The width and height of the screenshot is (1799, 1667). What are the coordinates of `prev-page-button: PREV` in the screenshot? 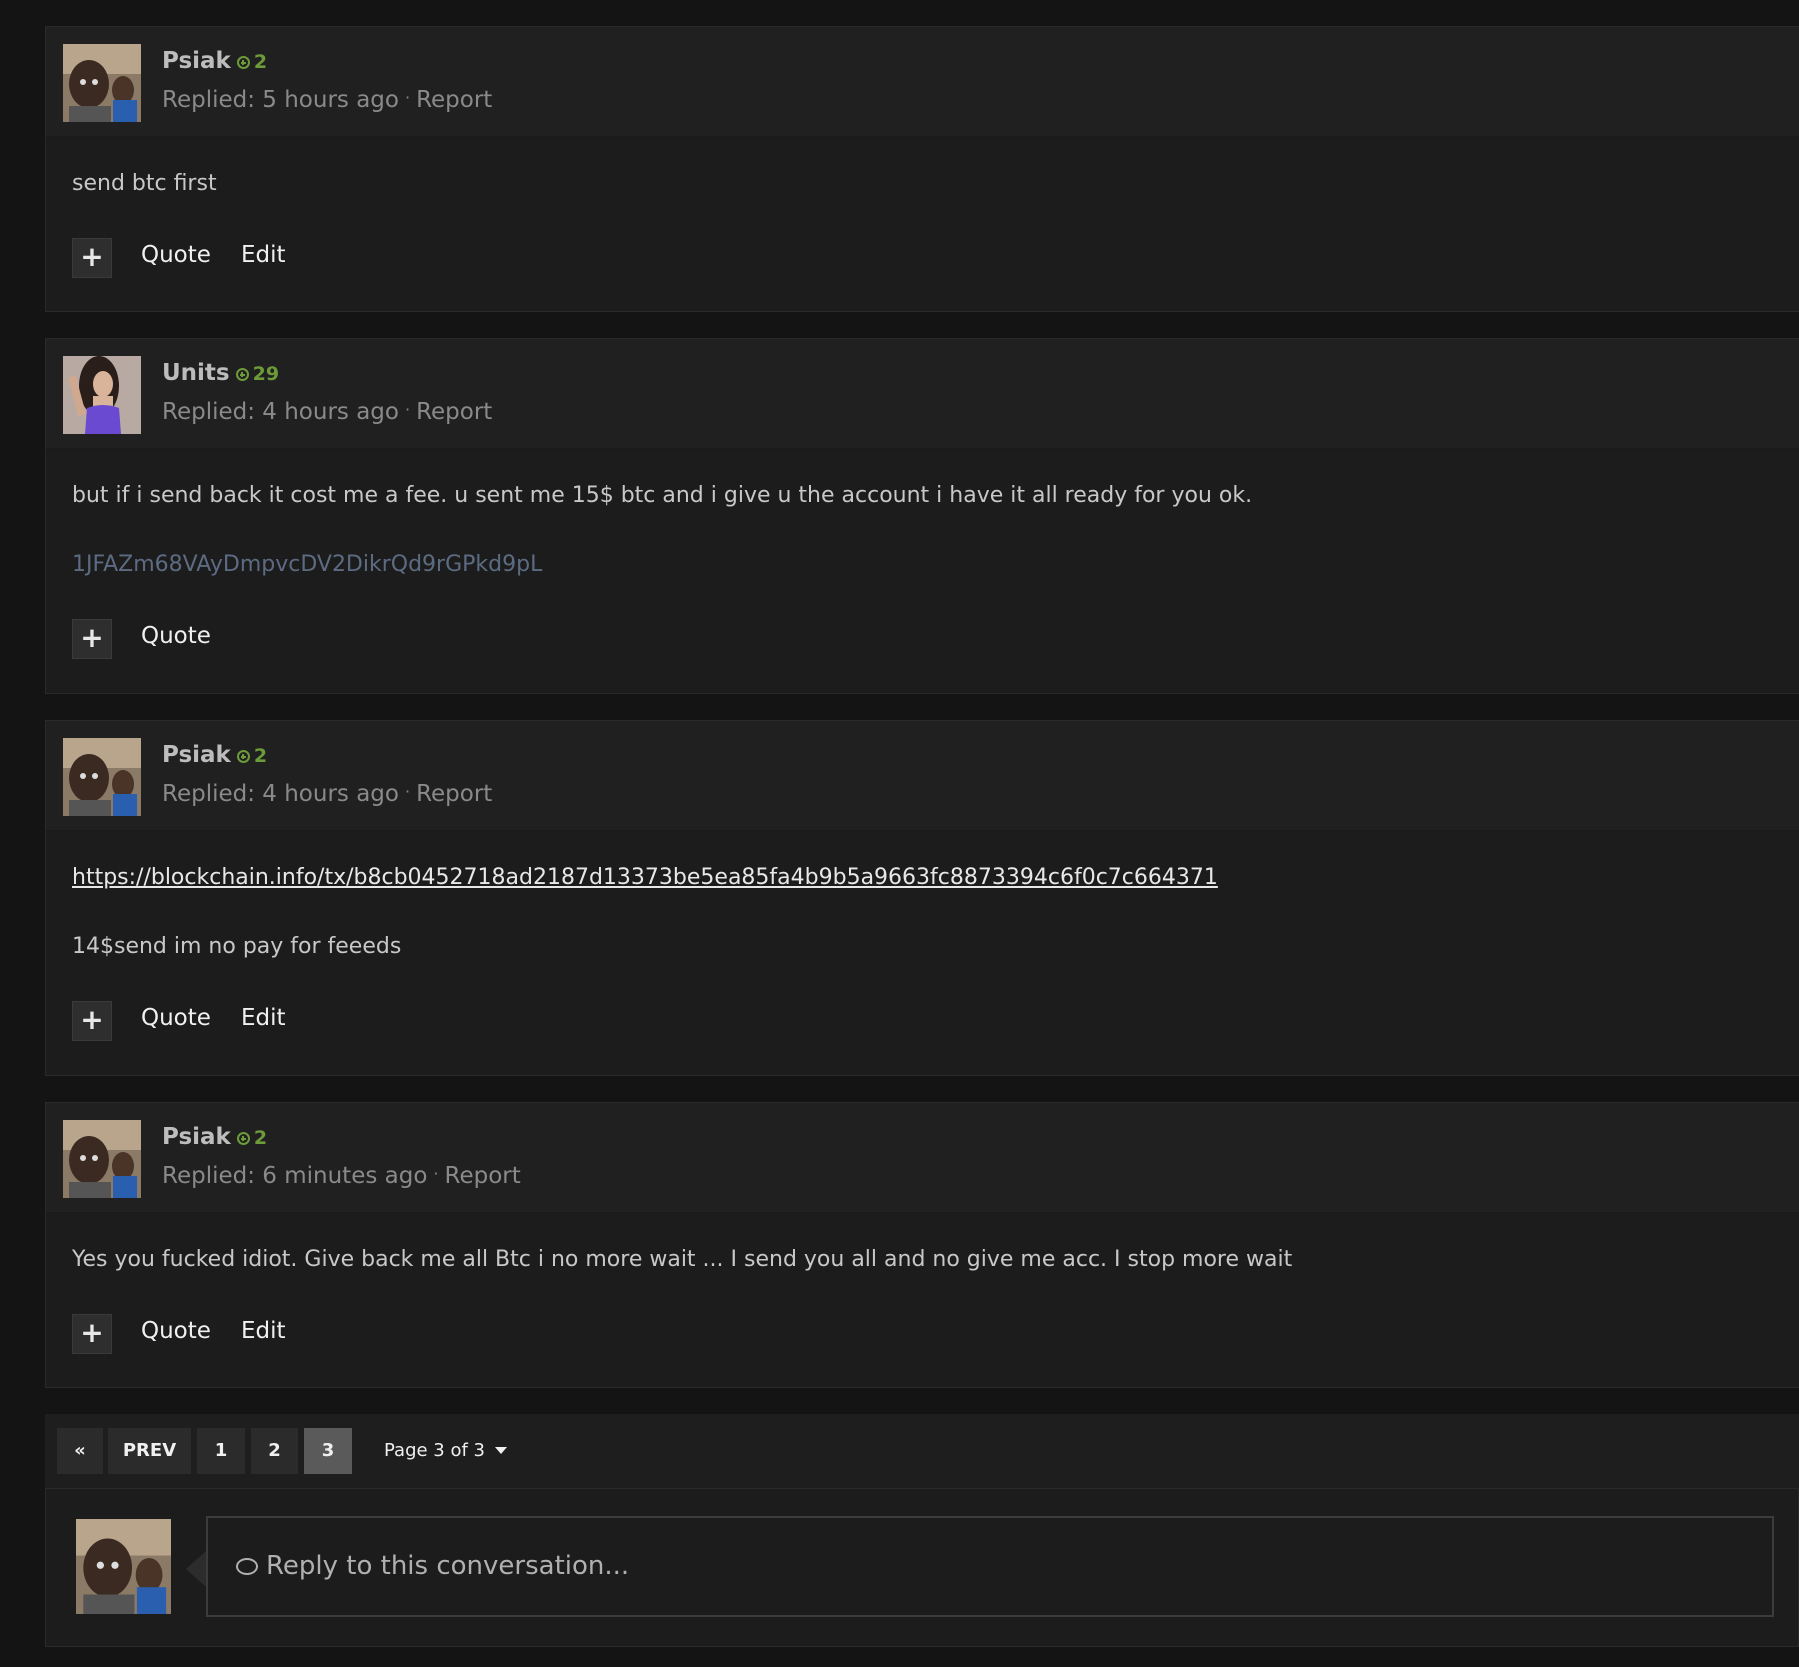 It's located at (149, 1451).